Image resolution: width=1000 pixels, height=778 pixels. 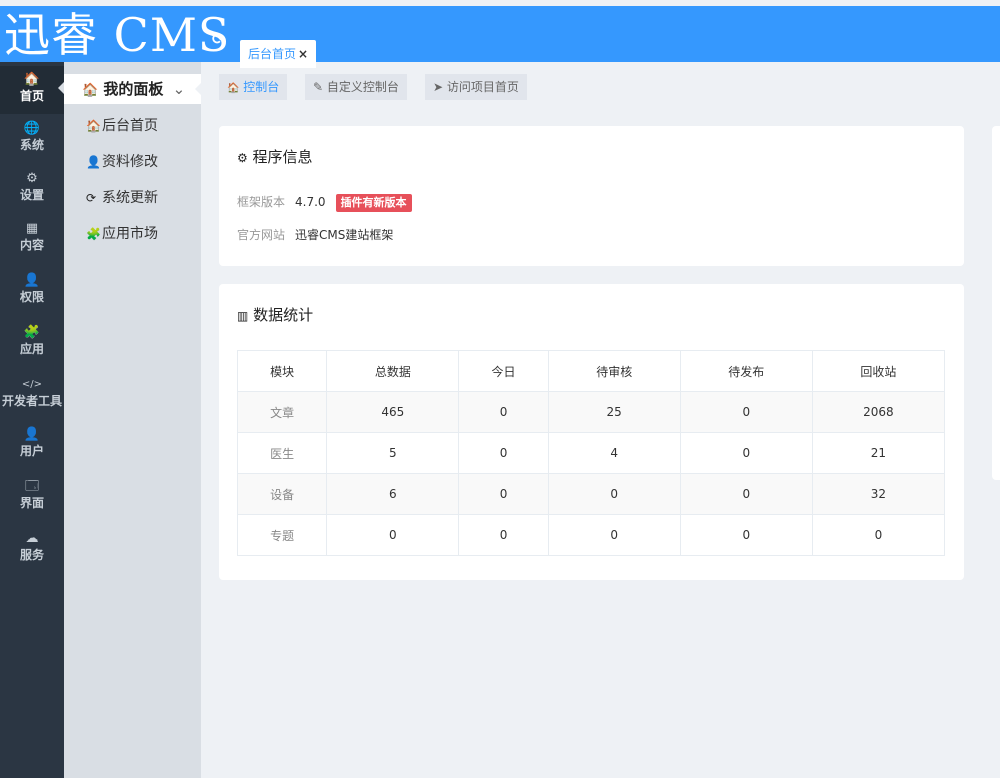 What do you see at coordinates (500, 37) in the screenshot?
I see `top-bar: 迅睿 CMS ⟳ 后台首页 ×` at bounding box center [500, 37].